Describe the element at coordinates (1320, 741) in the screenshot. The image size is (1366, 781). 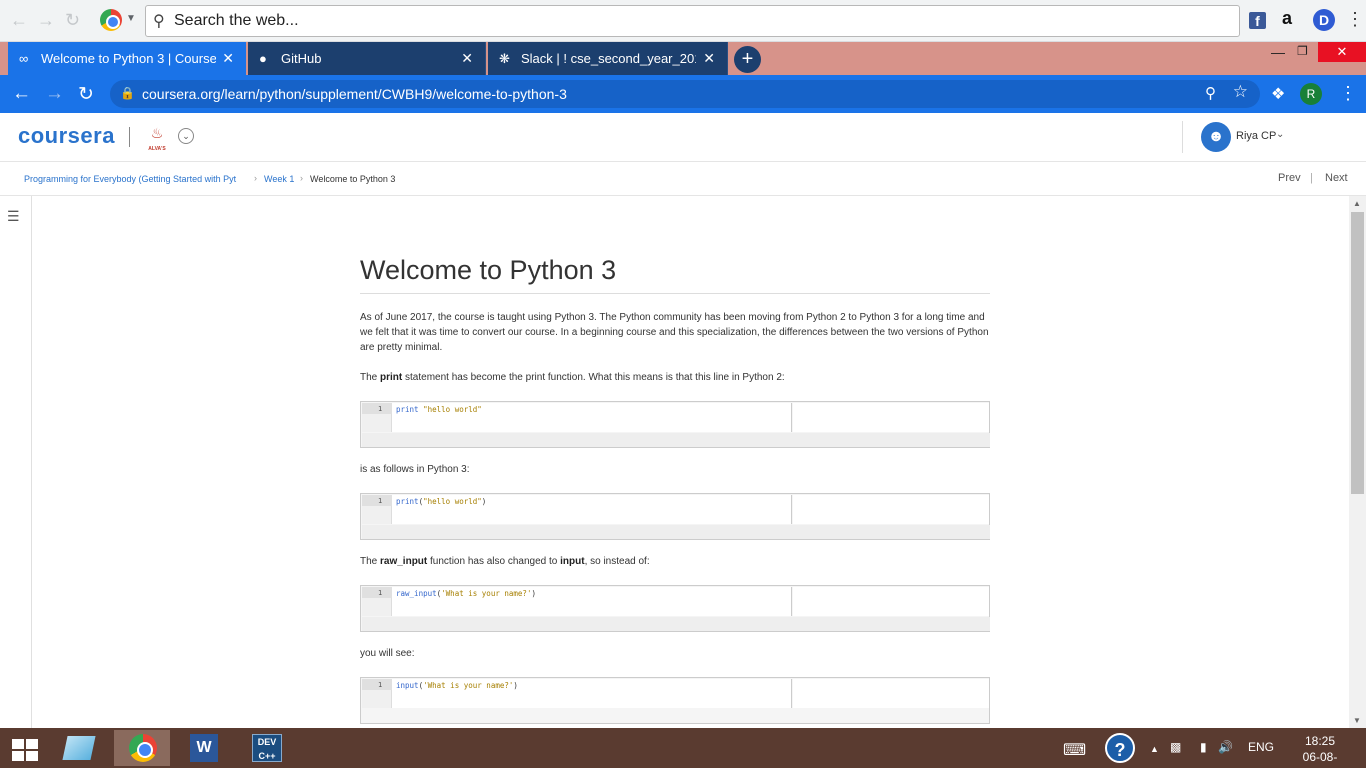
I see `clock-time: 18:25` at that location.